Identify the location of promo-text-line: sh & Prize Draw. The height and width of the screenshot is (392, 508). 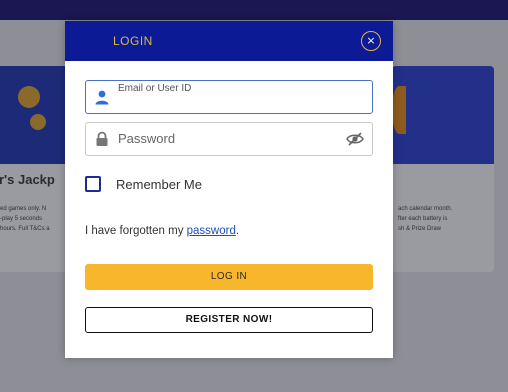
(420, 229).